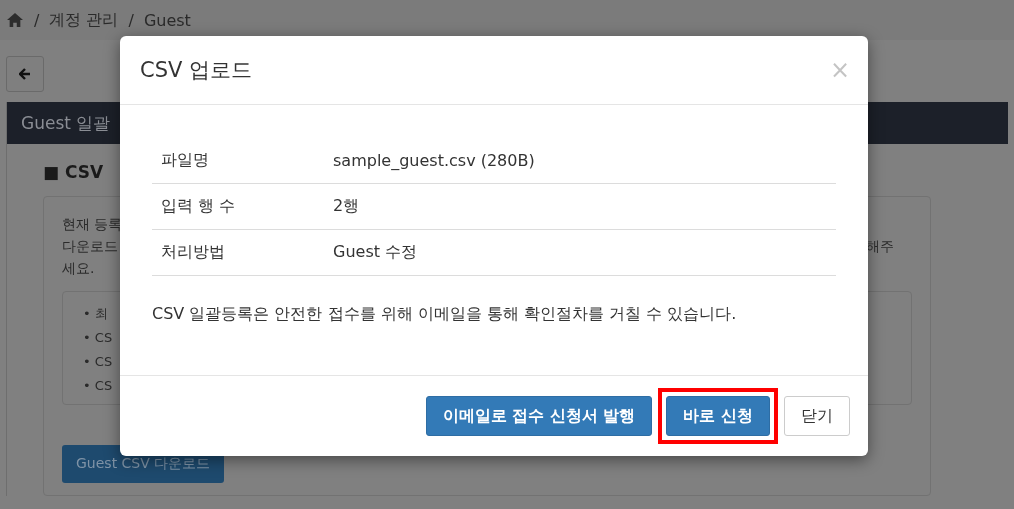 The width and height of the screenshot is (1014, 509). What do you see at coordinates (167, 20) in the screenshot?
I see `breadcrumb-item: Guest` at bounding box center [167, 20].